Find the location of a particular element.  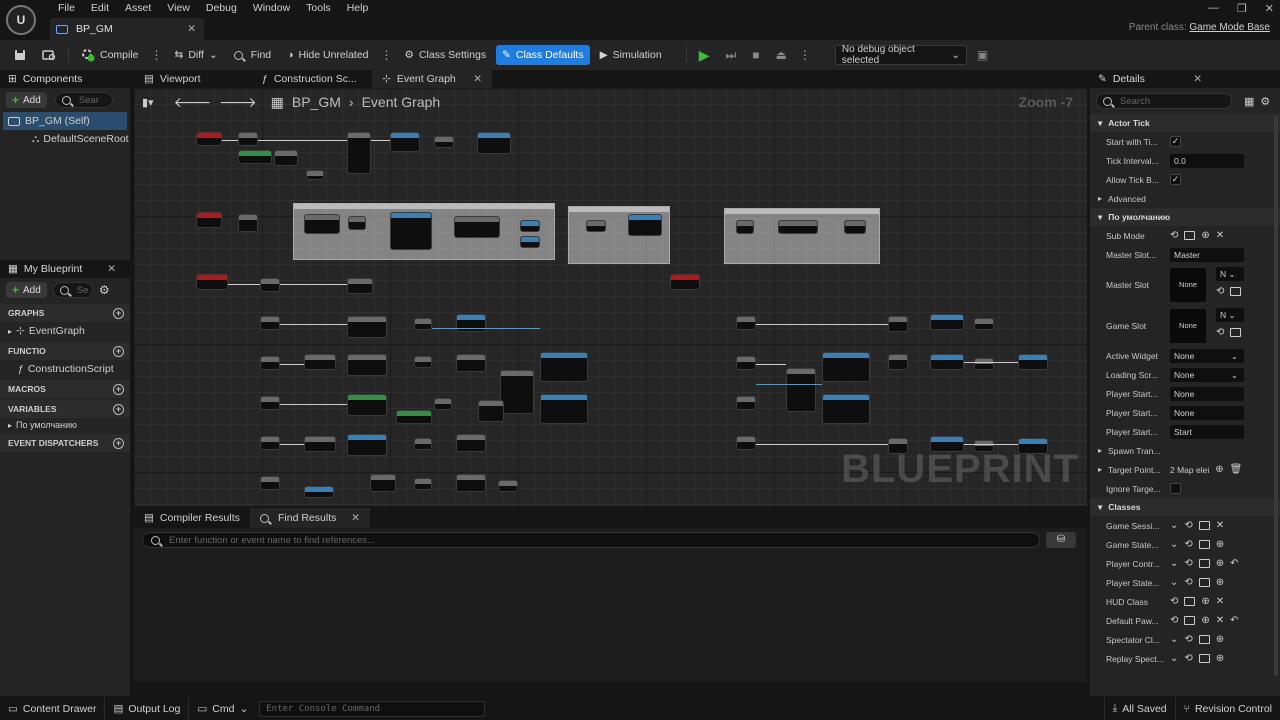

forward-arrow-icon: 🡒 is located at coordinates (238, 102).